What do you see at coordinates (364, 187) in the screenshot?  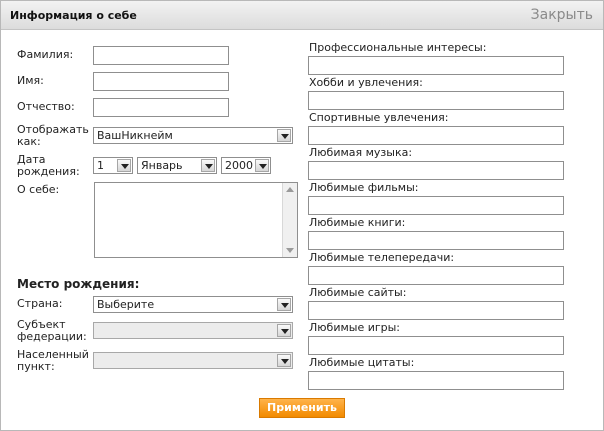 I see `interest-label: Любимые фильмы:` at bounding box center [364, 187].